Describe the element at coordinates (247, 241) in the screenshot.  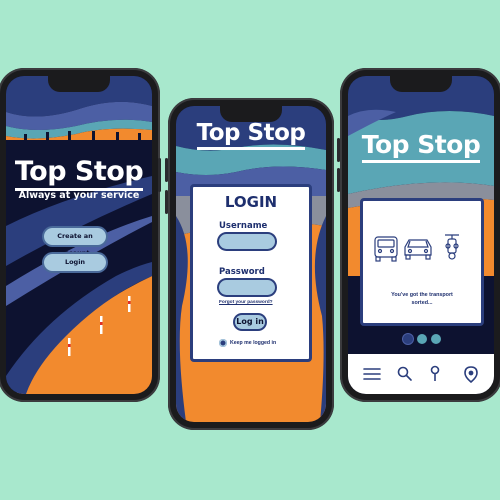
I see `username-input` at that location.